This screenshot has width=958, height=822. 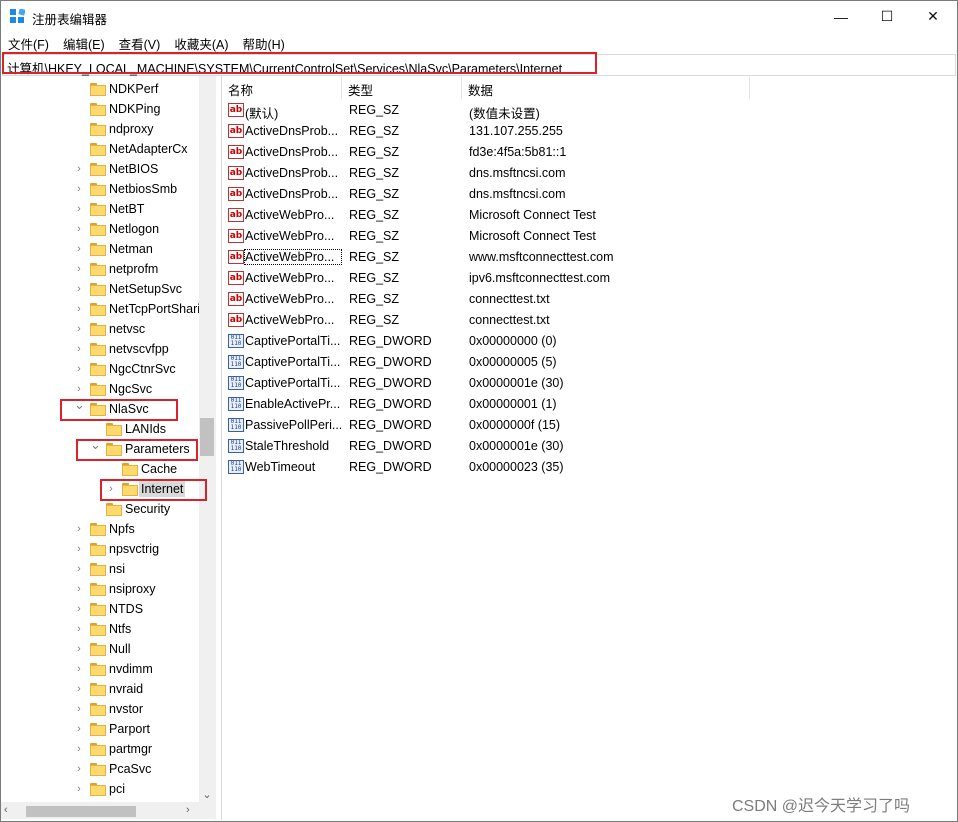 I want to click on menu-item: 文件(F), so click(x=28, y=42).